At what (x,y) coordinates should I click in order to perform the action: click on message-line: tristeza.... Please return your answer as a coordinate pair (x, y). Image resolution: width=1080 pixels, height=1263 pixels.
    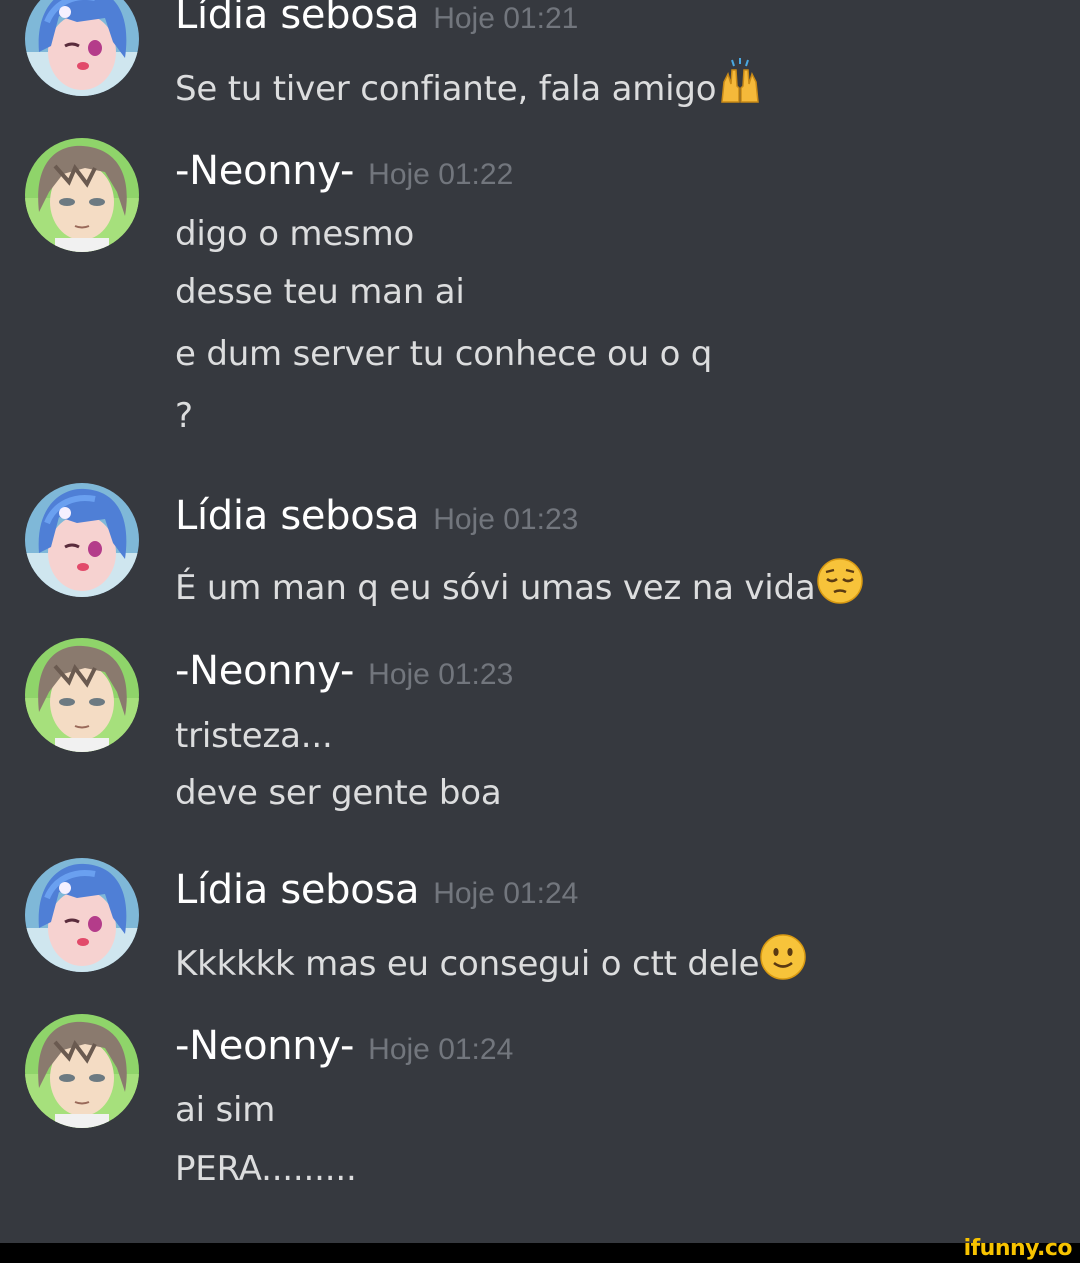
    Looking at the image, I should click on (254, 736).